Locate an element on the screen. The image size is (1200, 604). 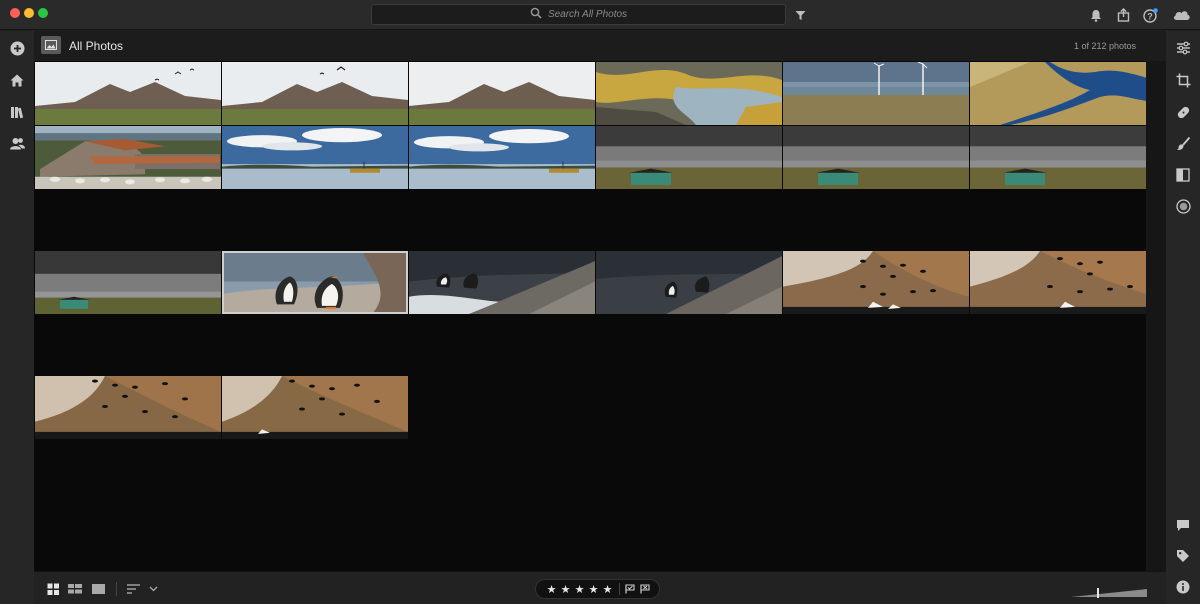
photo-tile-selected is located at coordinates (315, 282).